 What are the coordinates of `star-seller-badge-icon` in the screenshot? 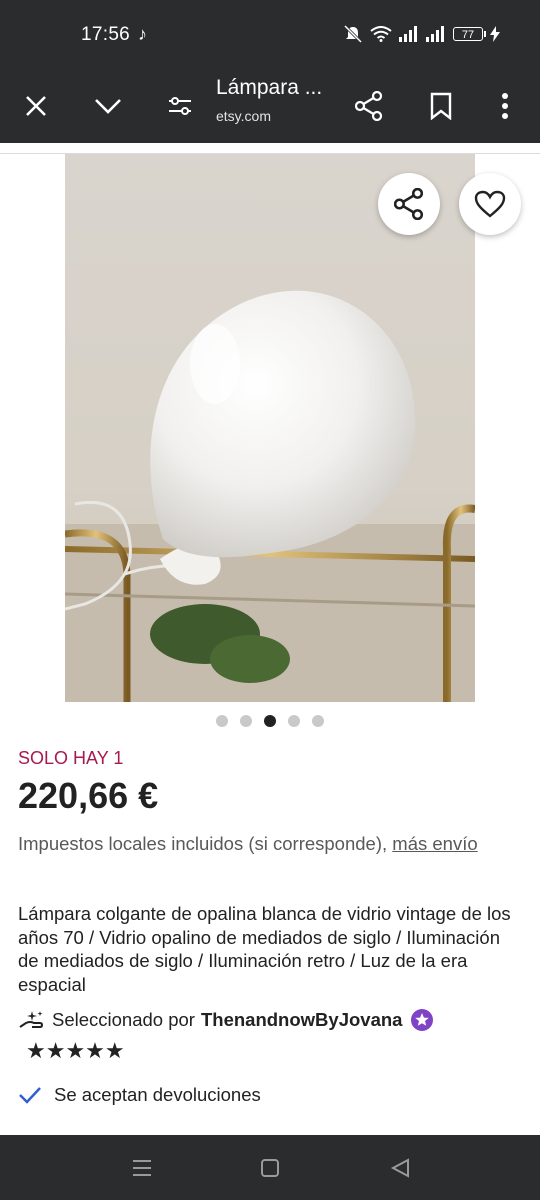 It's located at (422, 1020).